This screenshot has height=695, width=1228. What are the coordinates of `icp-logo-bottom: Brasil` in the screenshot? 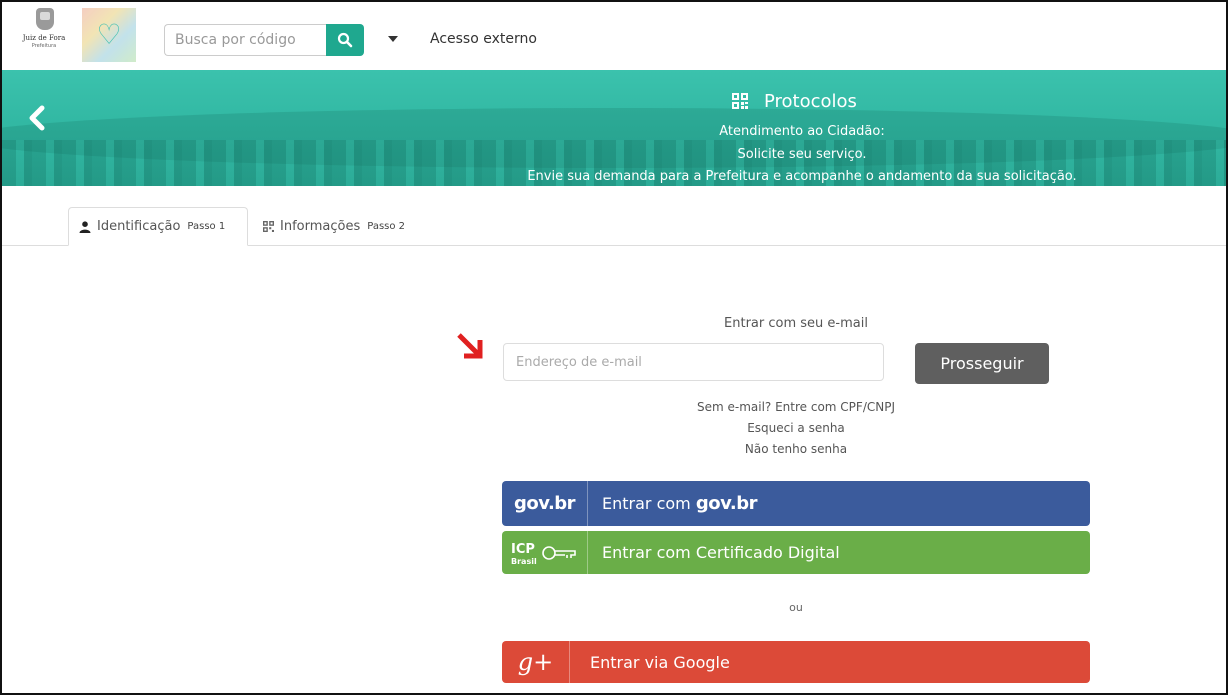 It's located at (524, 561).